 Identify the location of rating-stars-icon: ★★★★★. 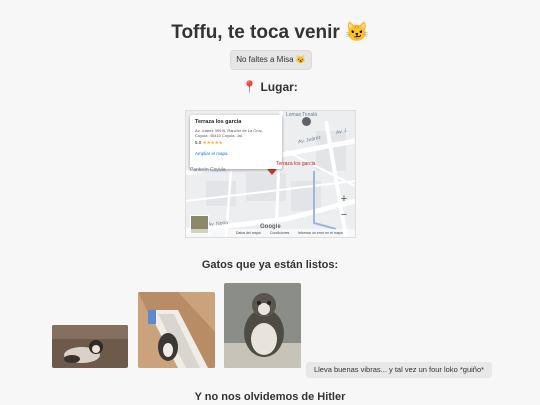
(212, 142).